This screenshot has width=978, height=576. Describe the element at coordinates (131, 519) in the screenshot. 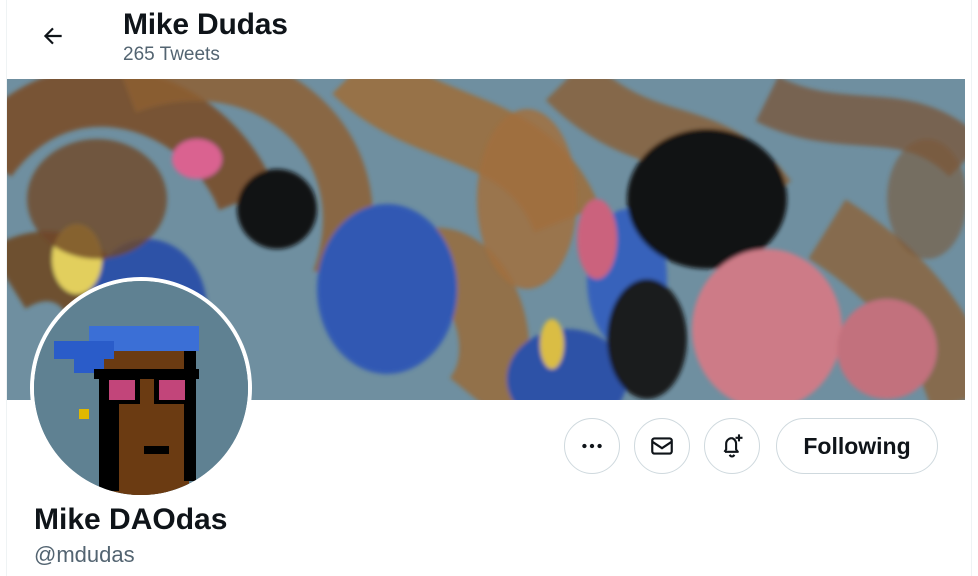

I see `profile-display-name: Mike DAOdas` at that location.